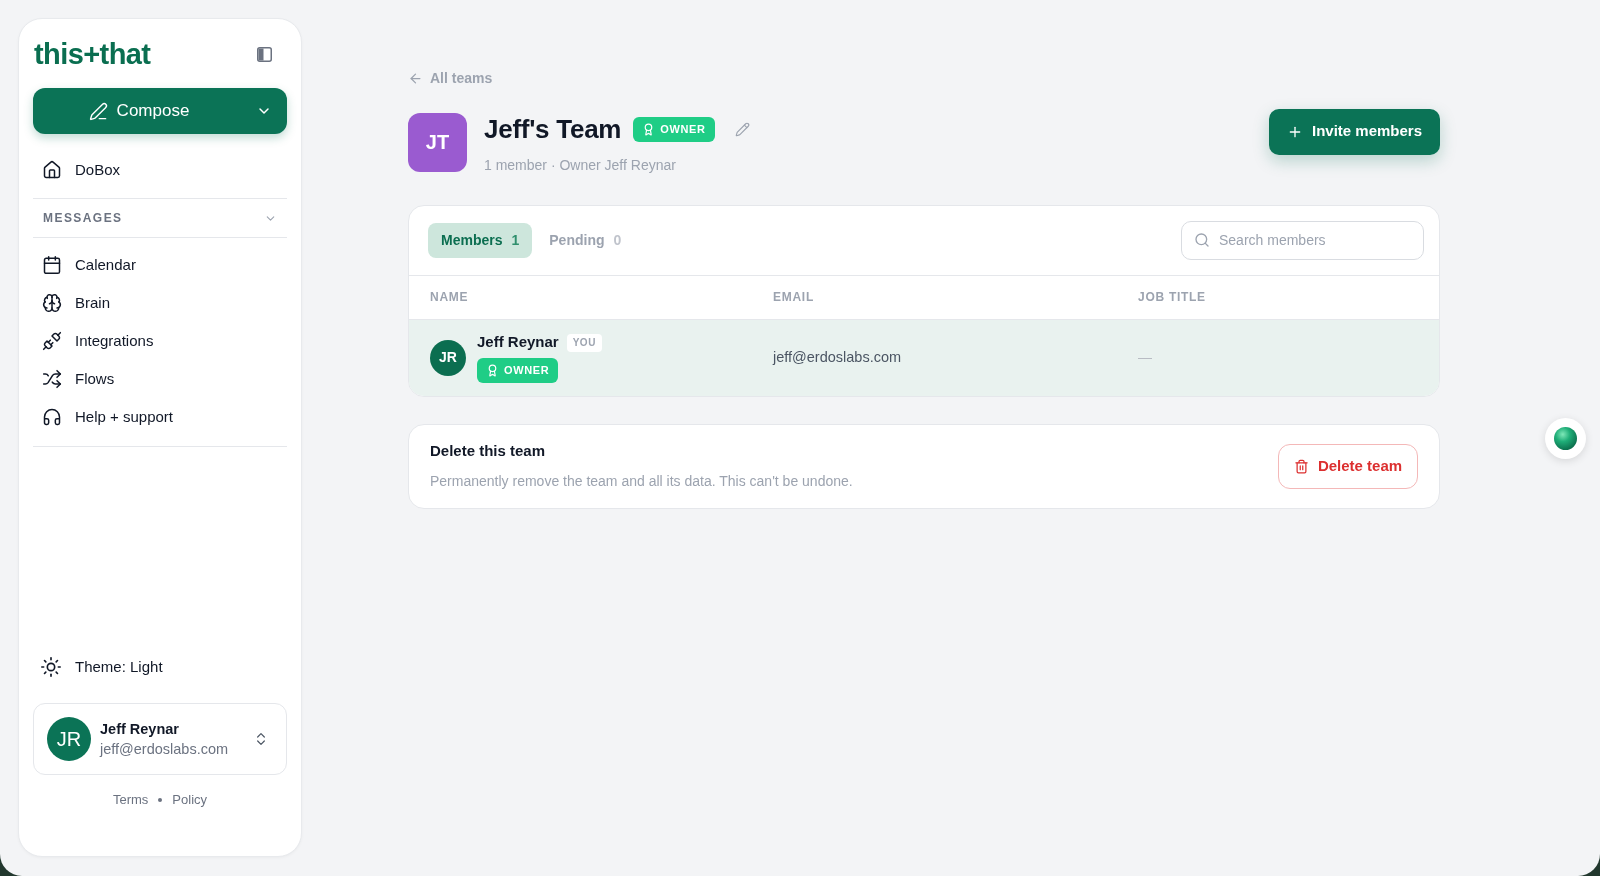 This screenshot has width=1600, height=876. Describe the element at coordinates (52, 303) in the screenshot. I see `brain-icon` at that location.